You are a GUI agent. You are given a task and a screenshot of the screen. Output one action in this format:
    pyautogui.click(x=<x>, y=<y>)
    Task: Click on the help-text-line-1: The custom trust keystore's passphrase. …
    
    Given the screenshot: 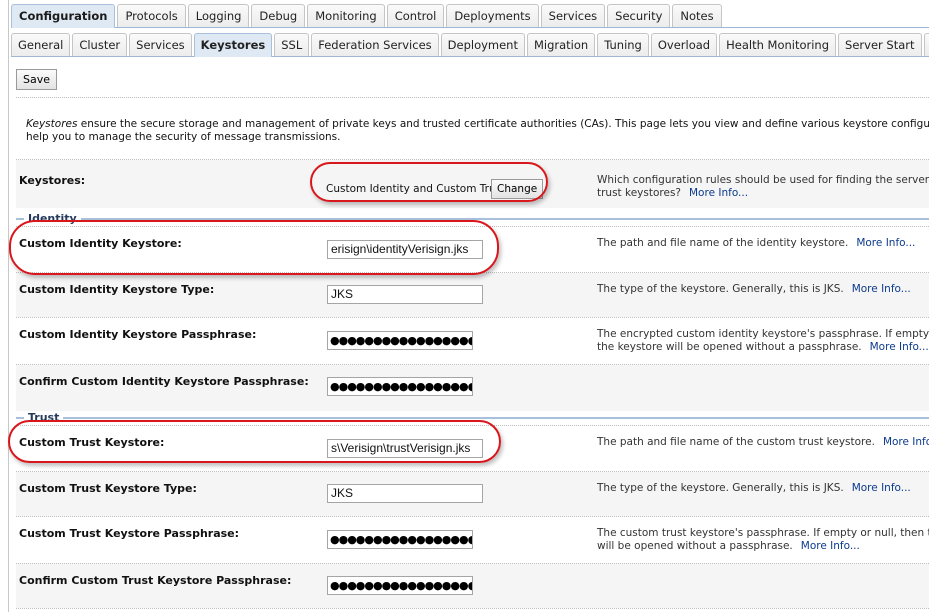 What is the action you would take?
    pyautogui.click(x=763, y=533)
    